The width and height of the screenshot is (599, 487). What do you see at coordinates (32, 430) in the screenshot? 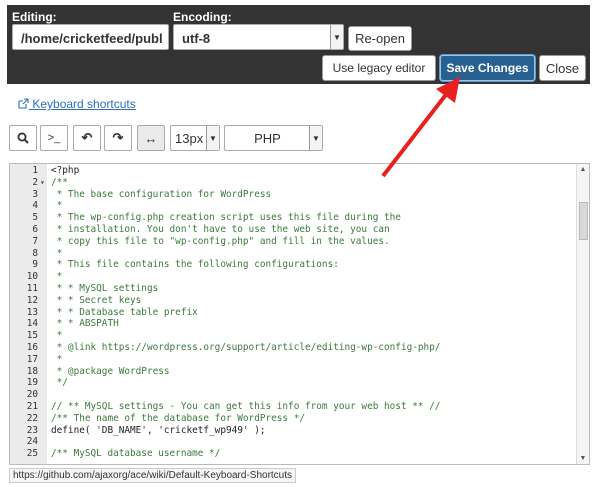
I see `line-number: 23` at bounding box center [32, 430].